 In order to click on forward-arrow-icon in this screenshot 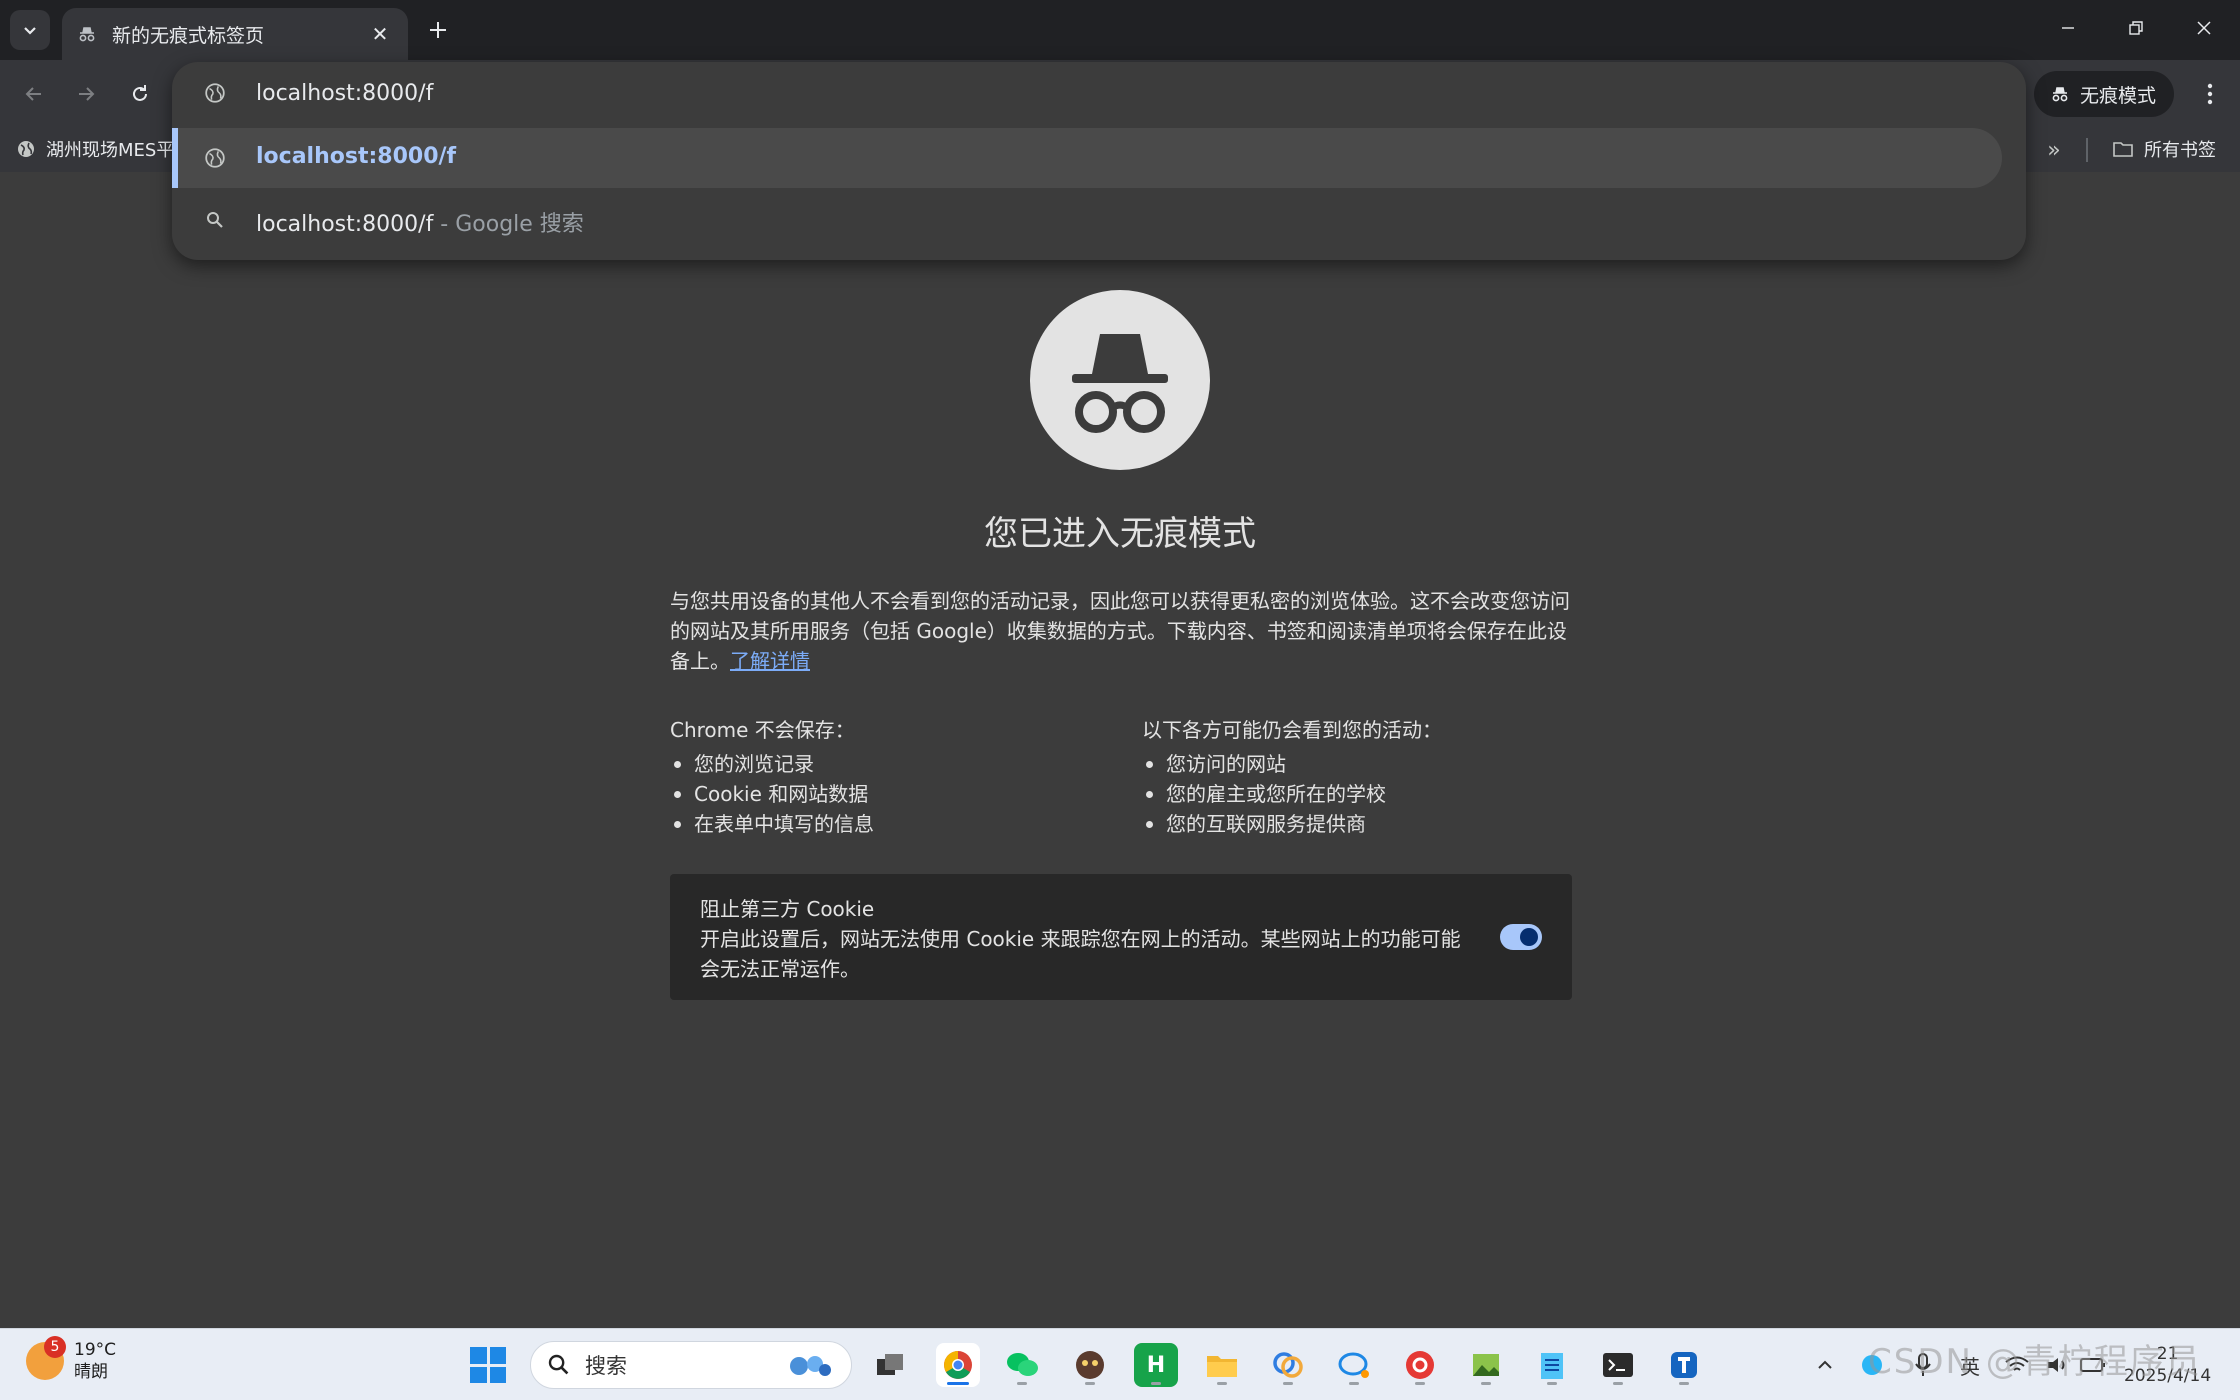, I will do `click(87, 94)`.